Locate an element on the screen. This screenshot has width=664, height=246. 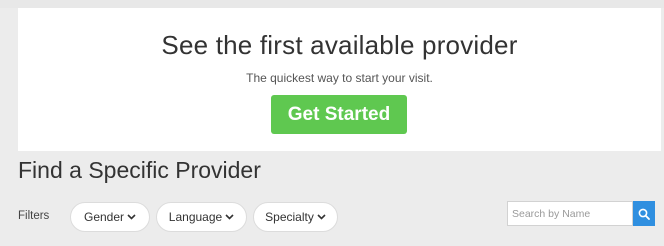
get-started-button: Get Started is located at coordinates (339, 114).